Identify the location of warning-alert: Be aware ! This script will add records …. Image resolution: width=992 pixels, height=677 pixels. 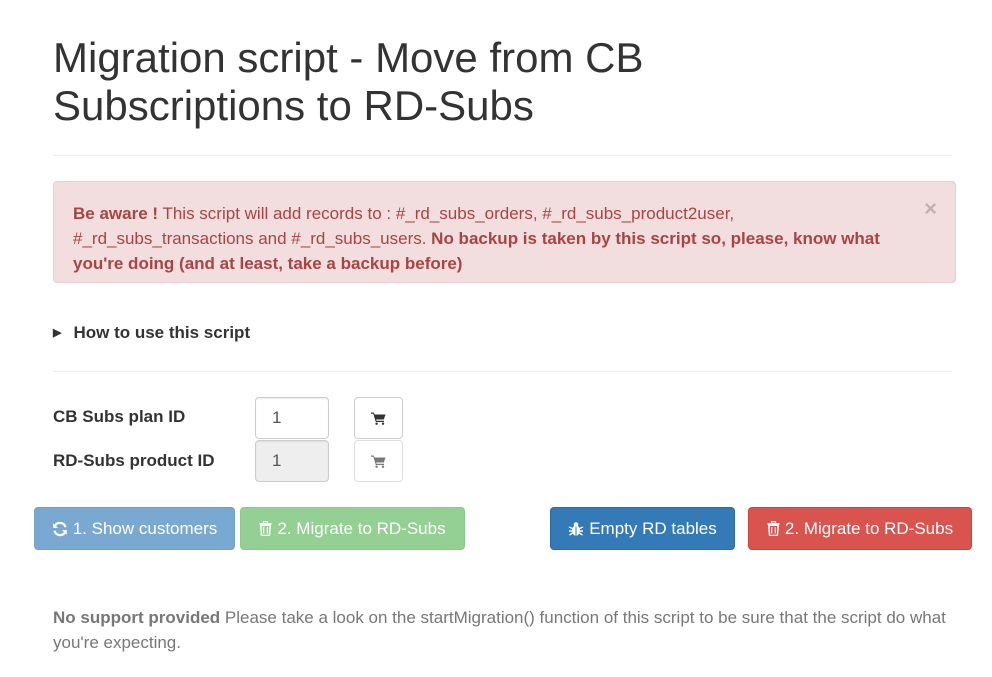
(504, 232).